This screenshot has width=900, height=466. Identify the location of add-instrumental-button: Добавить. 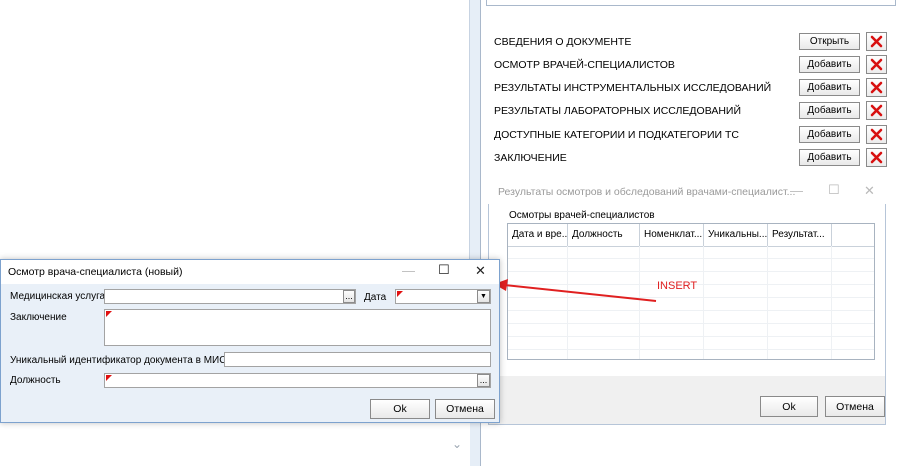
(829, 87).